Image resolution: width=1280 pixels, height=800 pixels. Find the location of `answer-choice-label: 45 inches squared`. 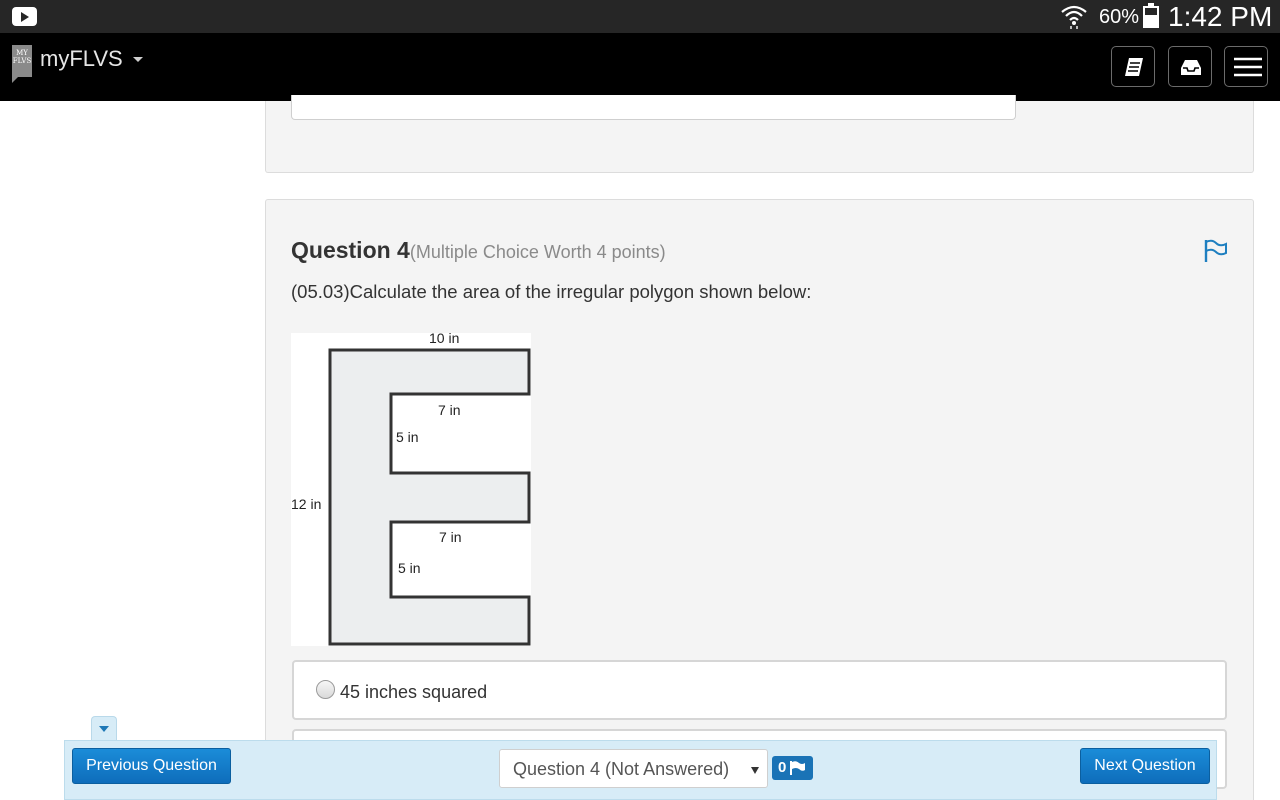

answer-choice-label: 45 inches squared is located at coordinates (414, 692).